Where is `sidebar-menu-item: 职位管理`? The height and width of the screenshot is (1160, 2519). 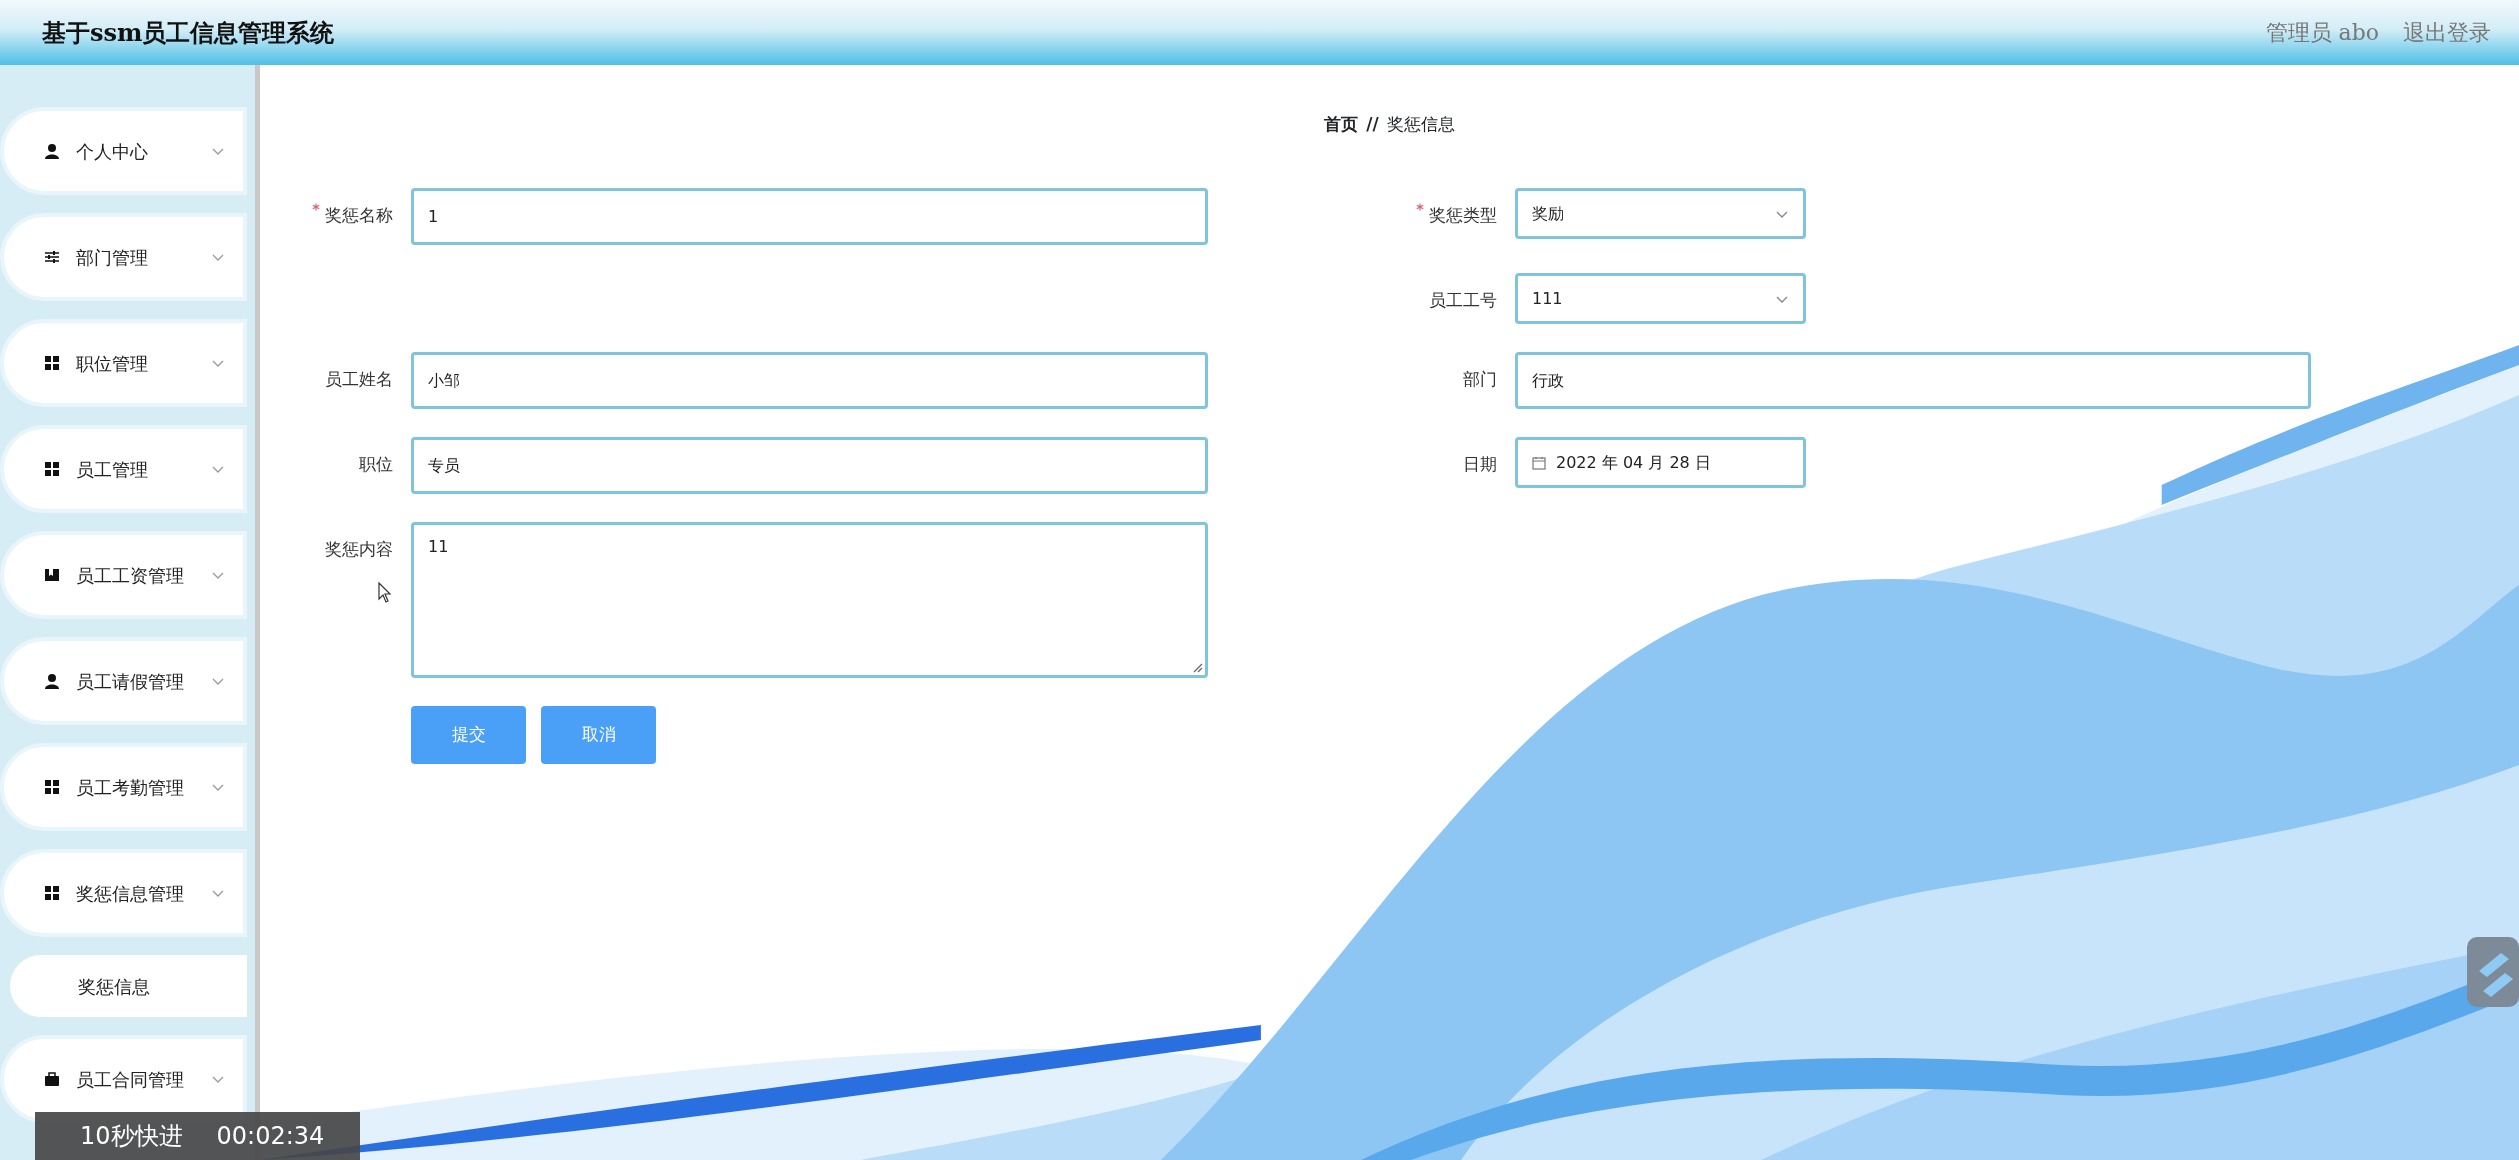 sidebar-menu-item: 职位管理 is located at coordinates (123, 363).